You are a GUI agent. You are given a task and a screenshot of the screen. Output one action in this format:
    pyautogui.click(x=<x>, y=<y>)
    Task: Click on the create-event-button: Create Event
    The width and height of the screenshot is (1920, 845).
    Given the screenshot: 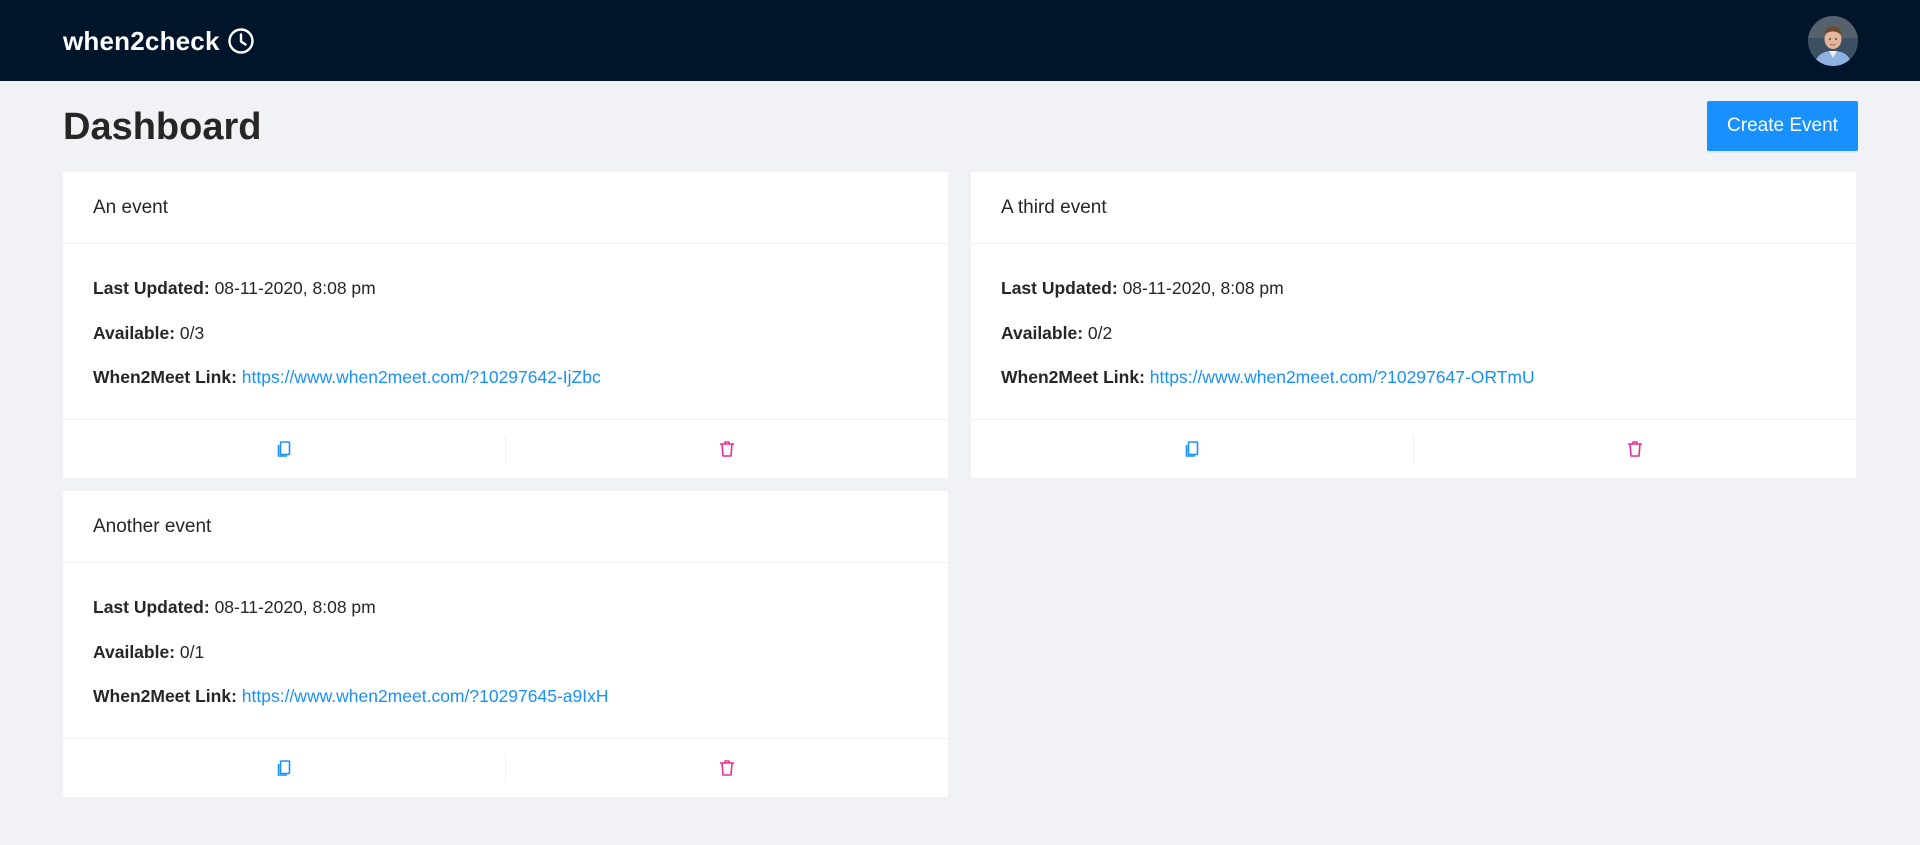 What is the action you would take?
    pyautogui.click(x=1782, y=126)
    